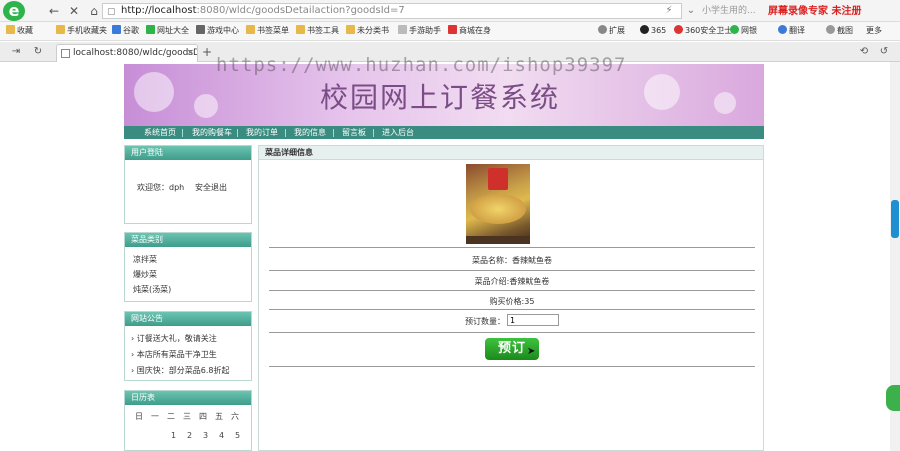 The height and width of the screenshot is (451, 900). I want to click on bookmark-item: 未分类书, so click(367, 30).